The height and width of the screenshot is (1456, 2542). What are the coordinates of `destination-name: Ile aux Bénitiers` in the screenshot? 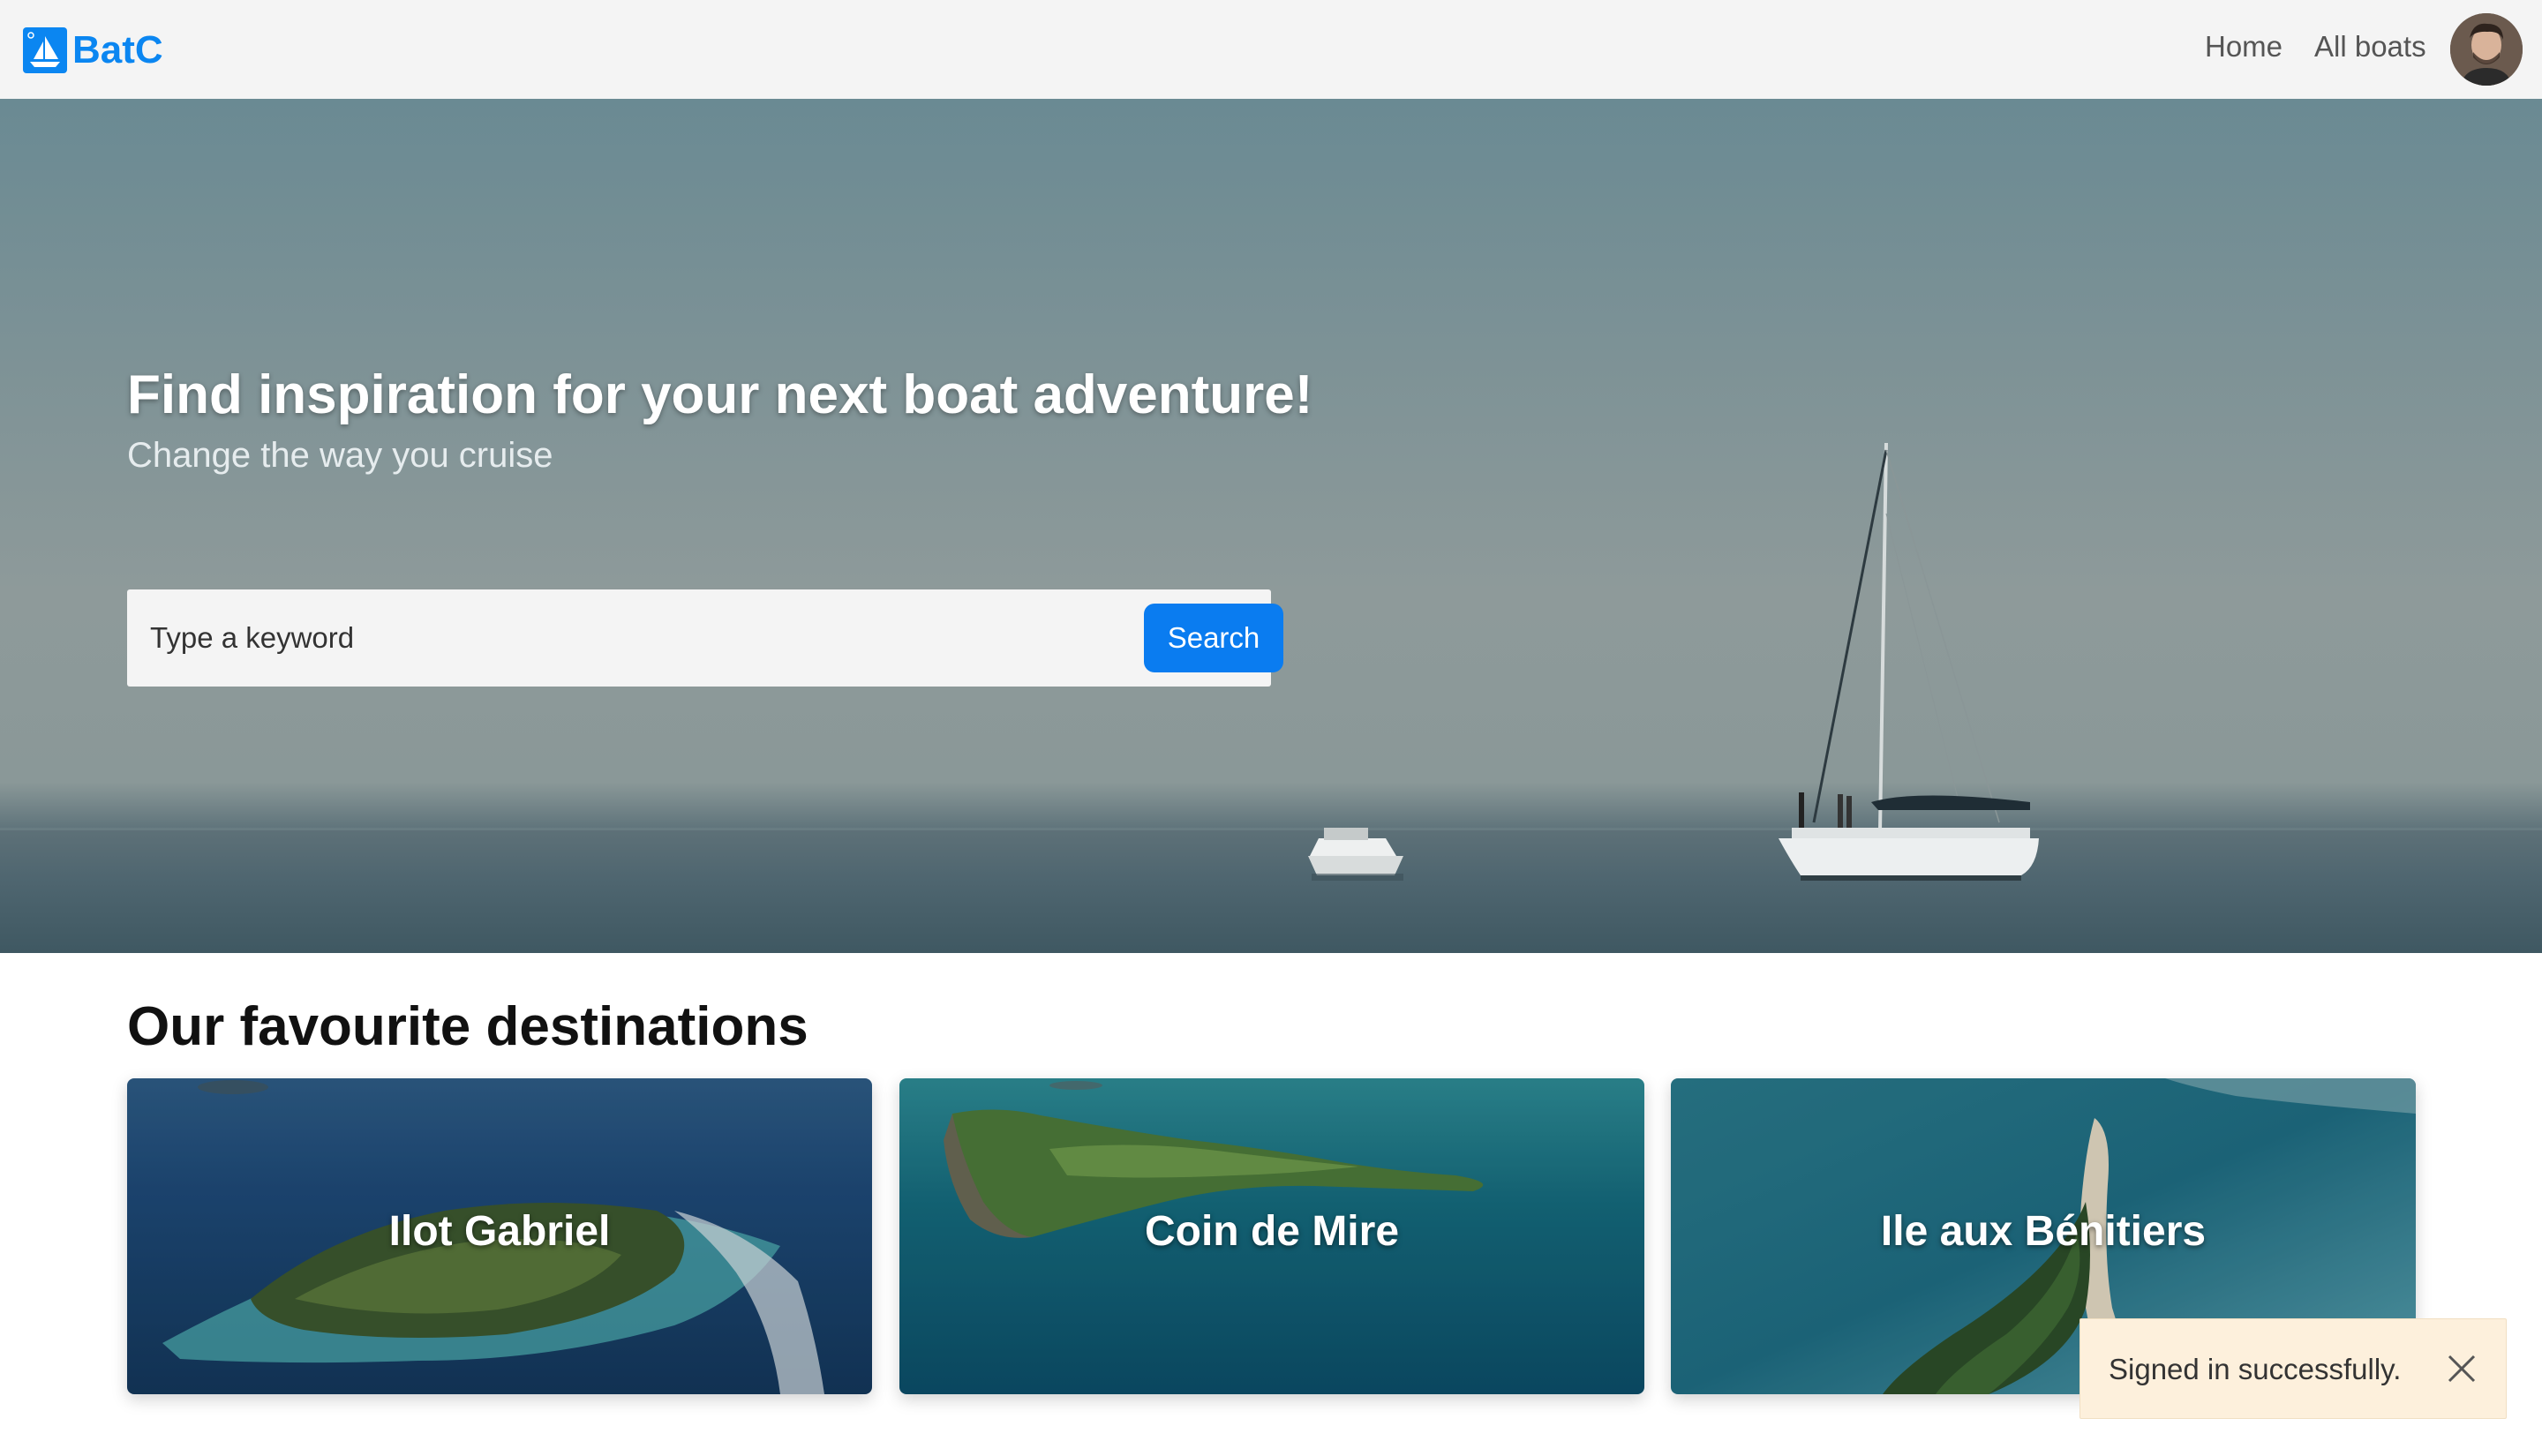 It's located at (2044, 1231).